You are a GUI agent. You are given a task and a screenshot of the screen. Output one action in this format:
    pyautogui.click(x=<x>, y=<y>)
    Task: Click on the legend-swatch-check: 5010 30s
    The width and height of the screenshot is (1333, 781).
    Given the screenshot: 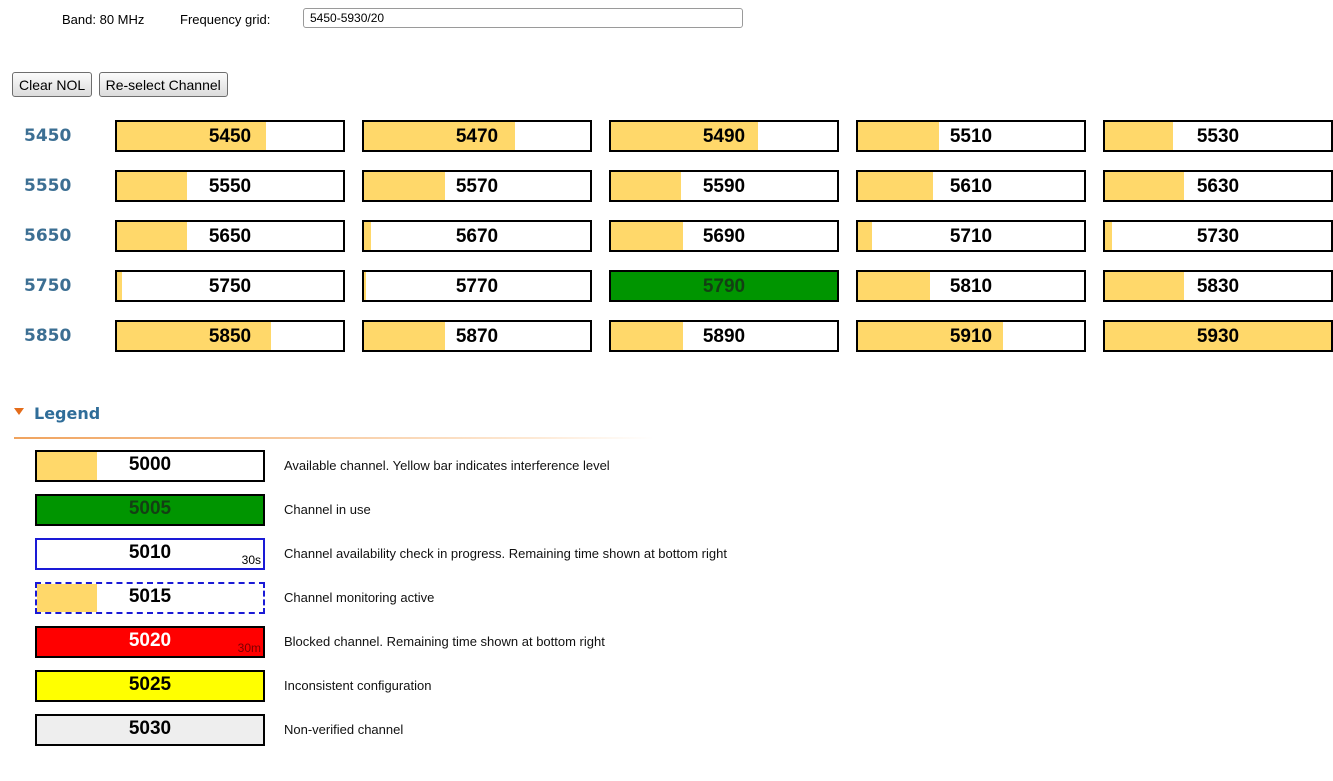 What is the action you would take?
    pyautogui.click(x=150, y=554)
    